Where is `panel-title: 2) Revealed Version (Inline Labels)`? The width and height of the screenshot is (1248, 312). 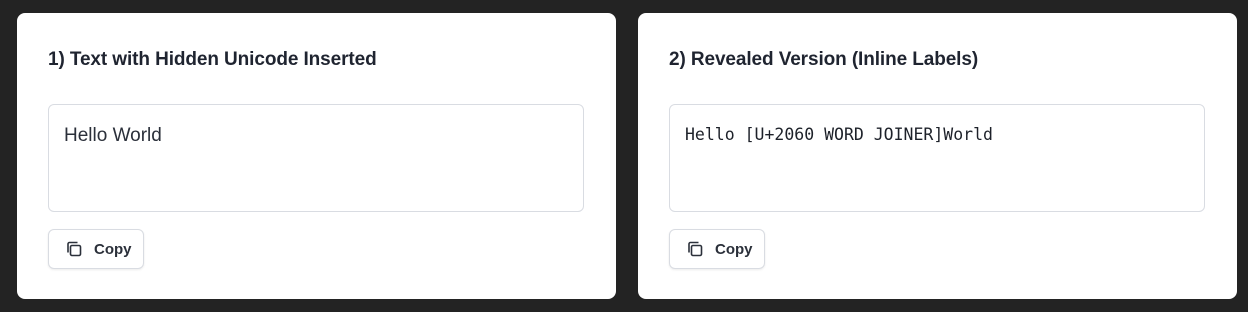 panel-title: 2) Revealed Version (Inline Labels) is located at coordinates (824, 59).